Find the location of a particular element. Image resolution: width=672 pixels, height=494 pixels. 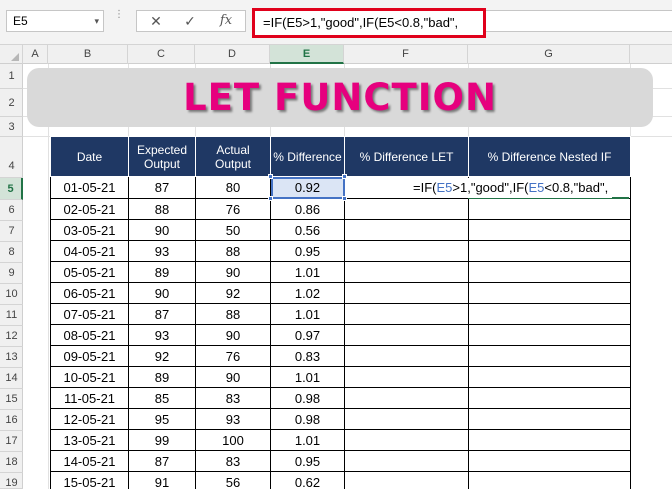

row-header: 1 is located at coordinates (11, 76).